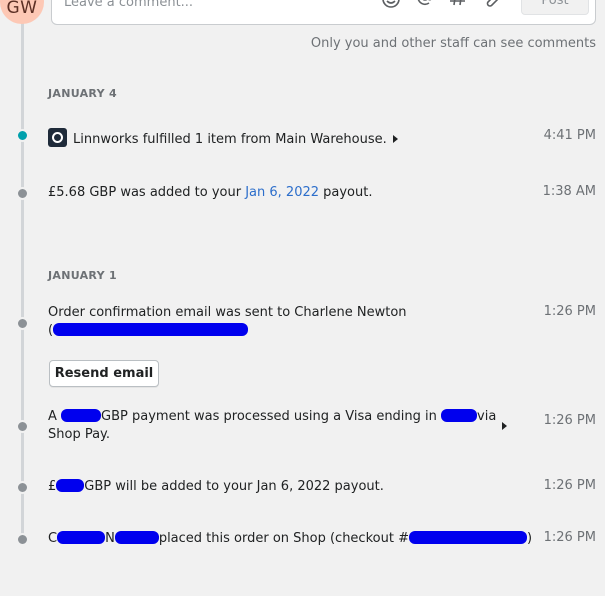 This screenshot has width=605, height=596. I want to click on event-text: via, so click(487, 416).